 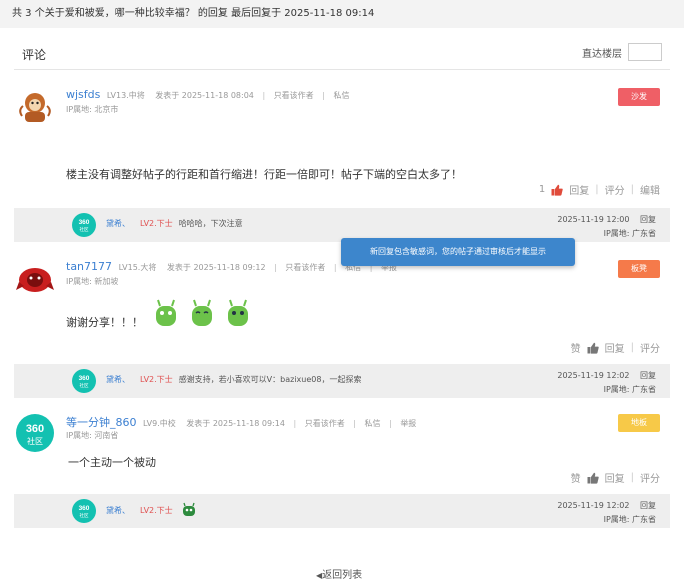 I want to click on sub-reply-2-ip: IP属地: 广东省, so click(x=629, y=389).